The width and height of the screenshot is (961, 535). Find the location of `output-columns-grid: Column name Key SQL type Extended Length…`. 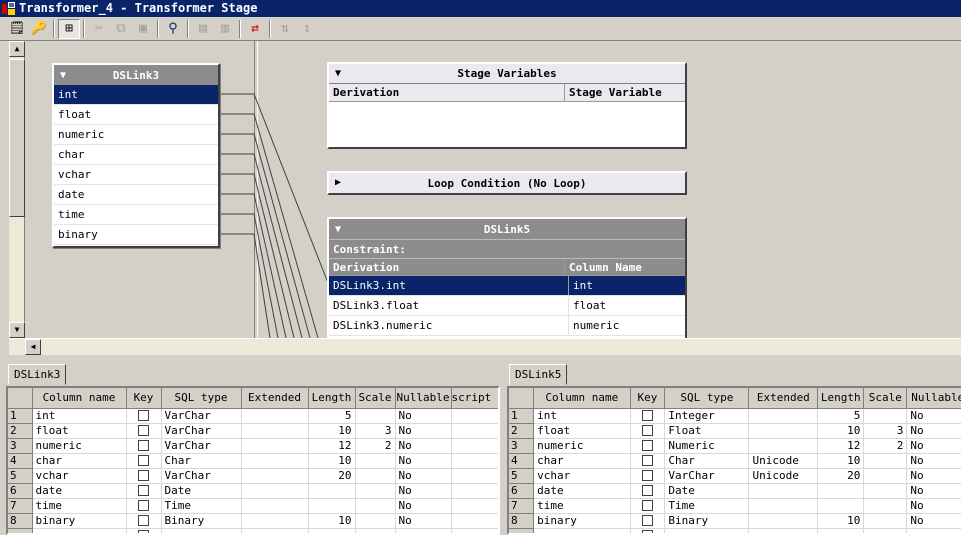

output-columns-grid: Column name Key SQL type Extended Length… is located at coordinates (734, 460).